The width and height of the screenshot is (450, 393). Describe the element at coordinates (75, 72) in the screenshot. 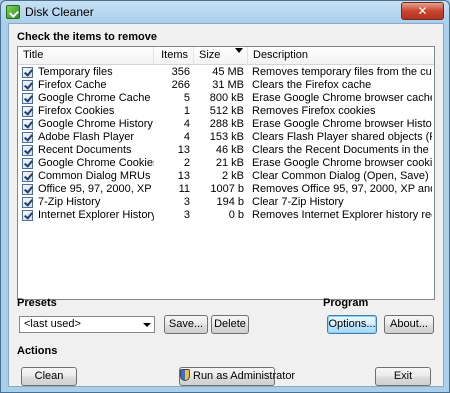

I see `item-title: Temporary files` at that location.